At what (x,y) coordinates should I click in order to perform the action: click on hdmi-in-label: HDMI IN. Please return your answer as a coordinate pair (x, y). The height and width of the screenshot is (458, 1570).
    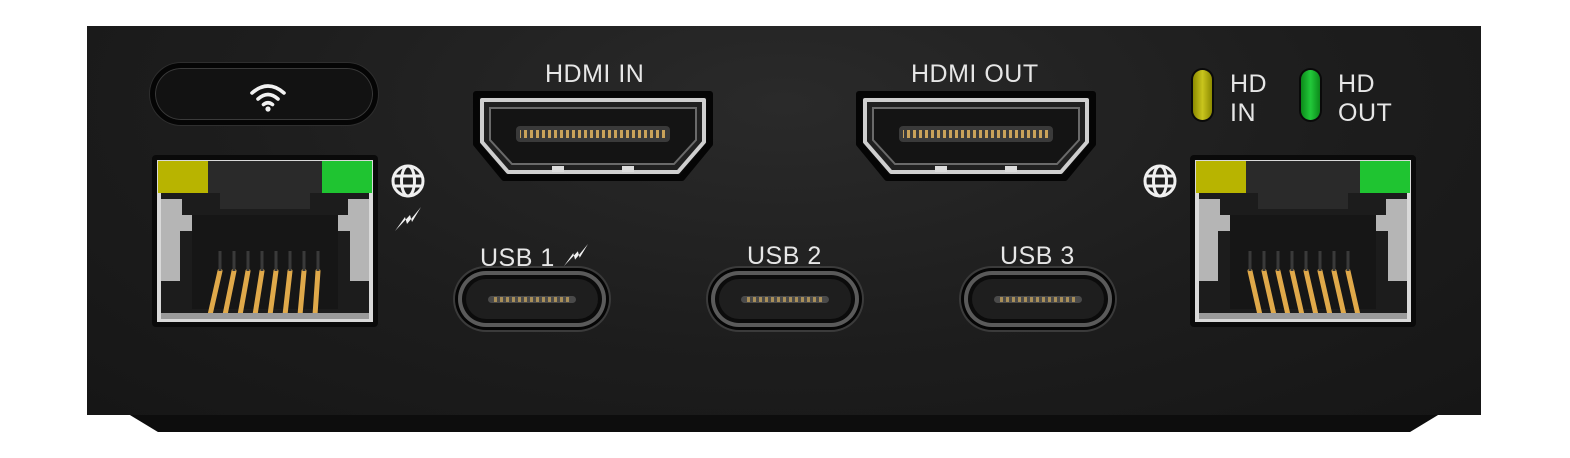
    Looking at the image, I should click on (595, 74).